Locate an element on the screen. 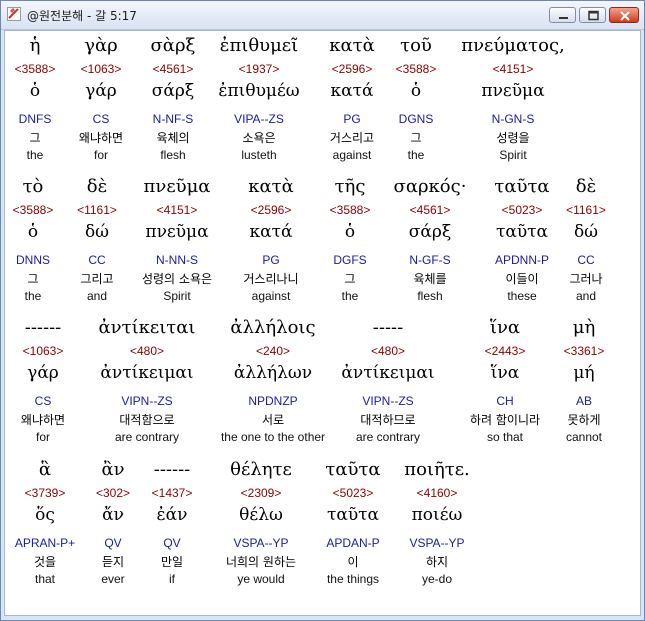 The width and height of the screenshot is (645, 621). lemma: πνεῦμα is located at coordinates (513, 91).